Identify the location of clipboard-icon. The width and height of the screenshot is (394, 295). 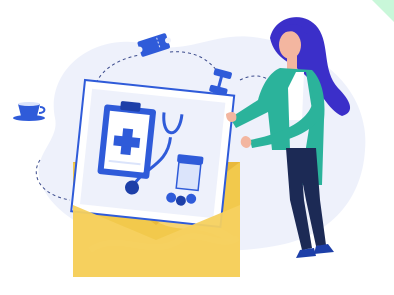
(126, 140).